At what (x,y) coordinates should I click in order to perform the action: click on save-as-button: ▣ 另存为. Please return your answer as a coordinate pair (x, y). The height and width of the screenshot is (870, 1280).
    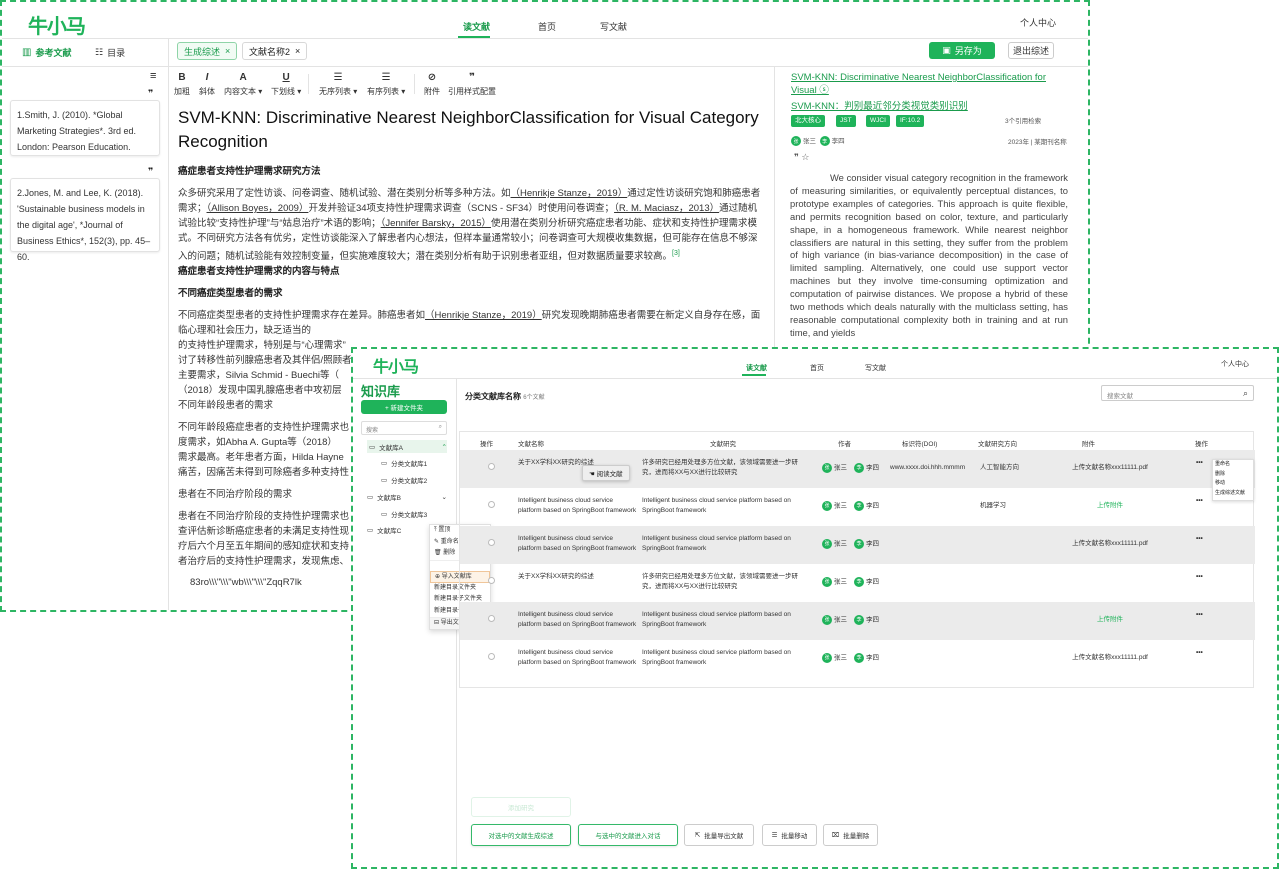
    Looking at the image, I should click on (962, 50).